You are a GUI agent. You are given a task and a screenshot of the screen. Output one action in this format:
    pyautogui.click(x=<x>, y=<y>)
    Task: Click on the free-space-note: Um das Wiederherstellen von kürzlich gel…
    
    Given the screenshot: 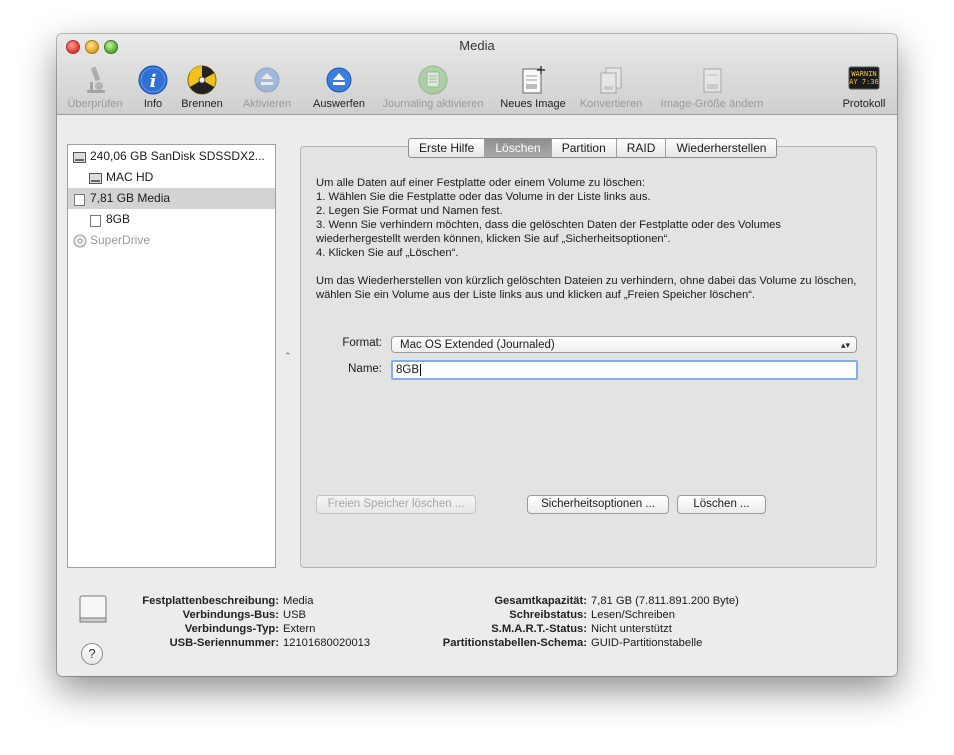 What is the action you would take?
    pyautogui.click(x=586, y=288)
    